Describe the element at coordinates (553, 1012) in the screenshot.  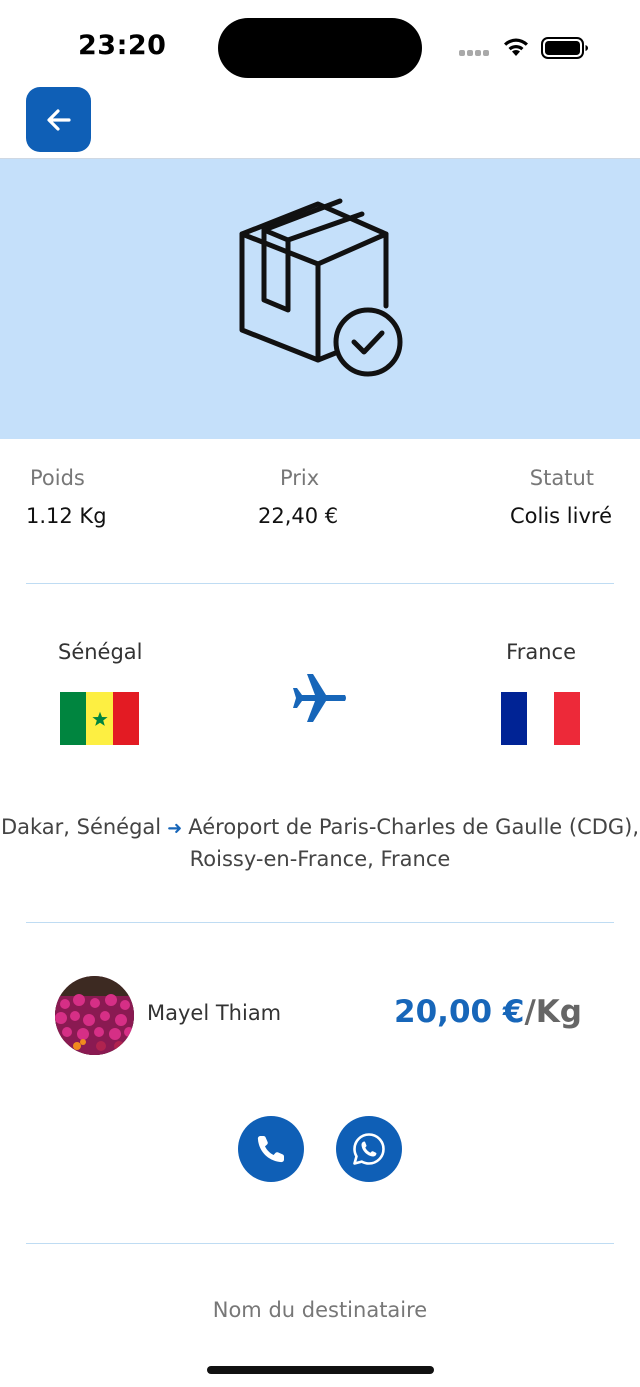
I see `price-per-kg-unit: /Kg` at that location.